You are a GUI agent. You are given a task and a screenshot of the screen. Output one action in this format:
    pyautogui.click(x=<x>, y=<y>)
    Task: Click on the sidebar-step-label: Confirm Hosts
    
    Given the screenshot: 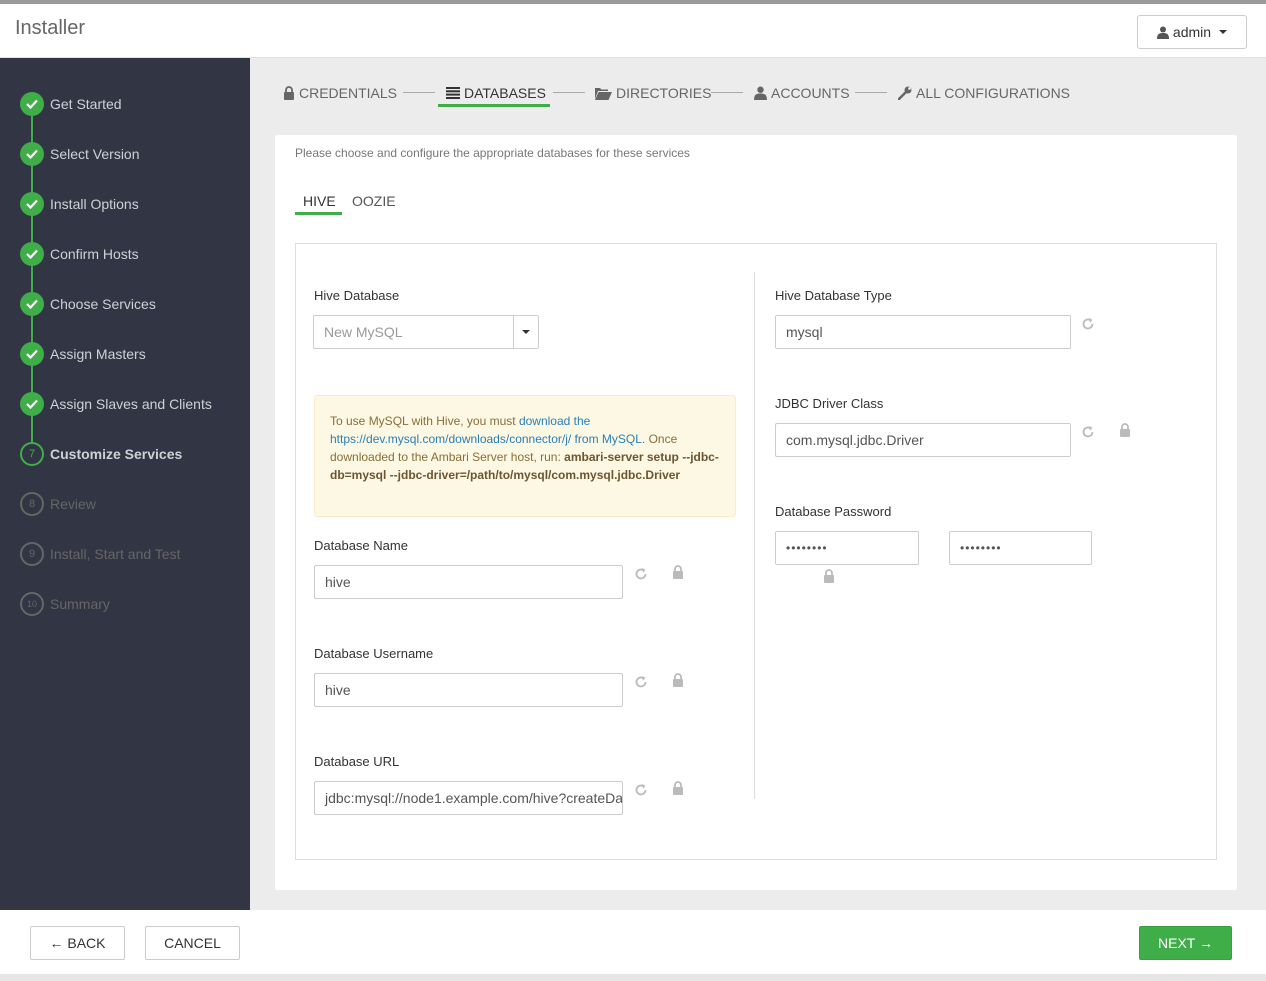 What is the action you would take?
    pyautogui.click(x=94, y=254)
    